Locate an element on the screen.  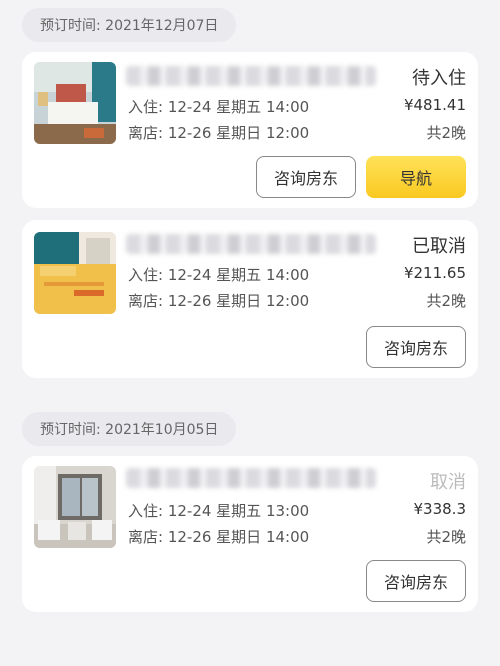
booking-date-chip: 预订时间: 2021年12月07日 is located at coordinates (129, 25).